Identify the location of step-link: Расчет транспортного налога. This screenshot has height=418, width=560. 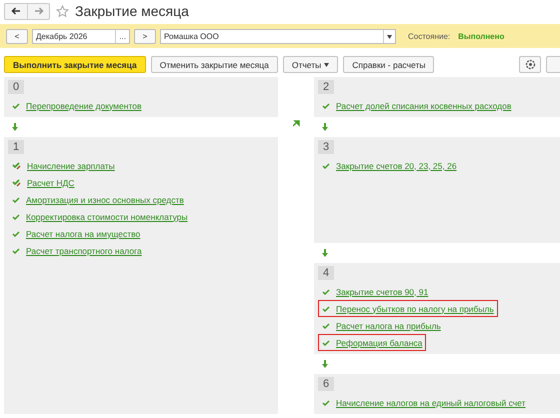
(84, 251).